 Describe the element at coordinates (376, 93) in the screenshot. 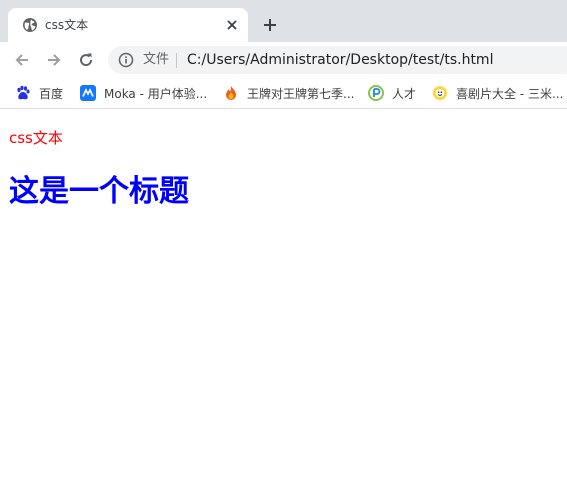

I see `rencai-icon` at that location.